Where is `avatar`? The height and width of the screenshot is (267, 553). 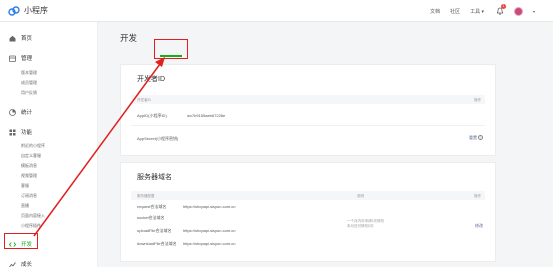 avatar is located at coordinates (518, 11).